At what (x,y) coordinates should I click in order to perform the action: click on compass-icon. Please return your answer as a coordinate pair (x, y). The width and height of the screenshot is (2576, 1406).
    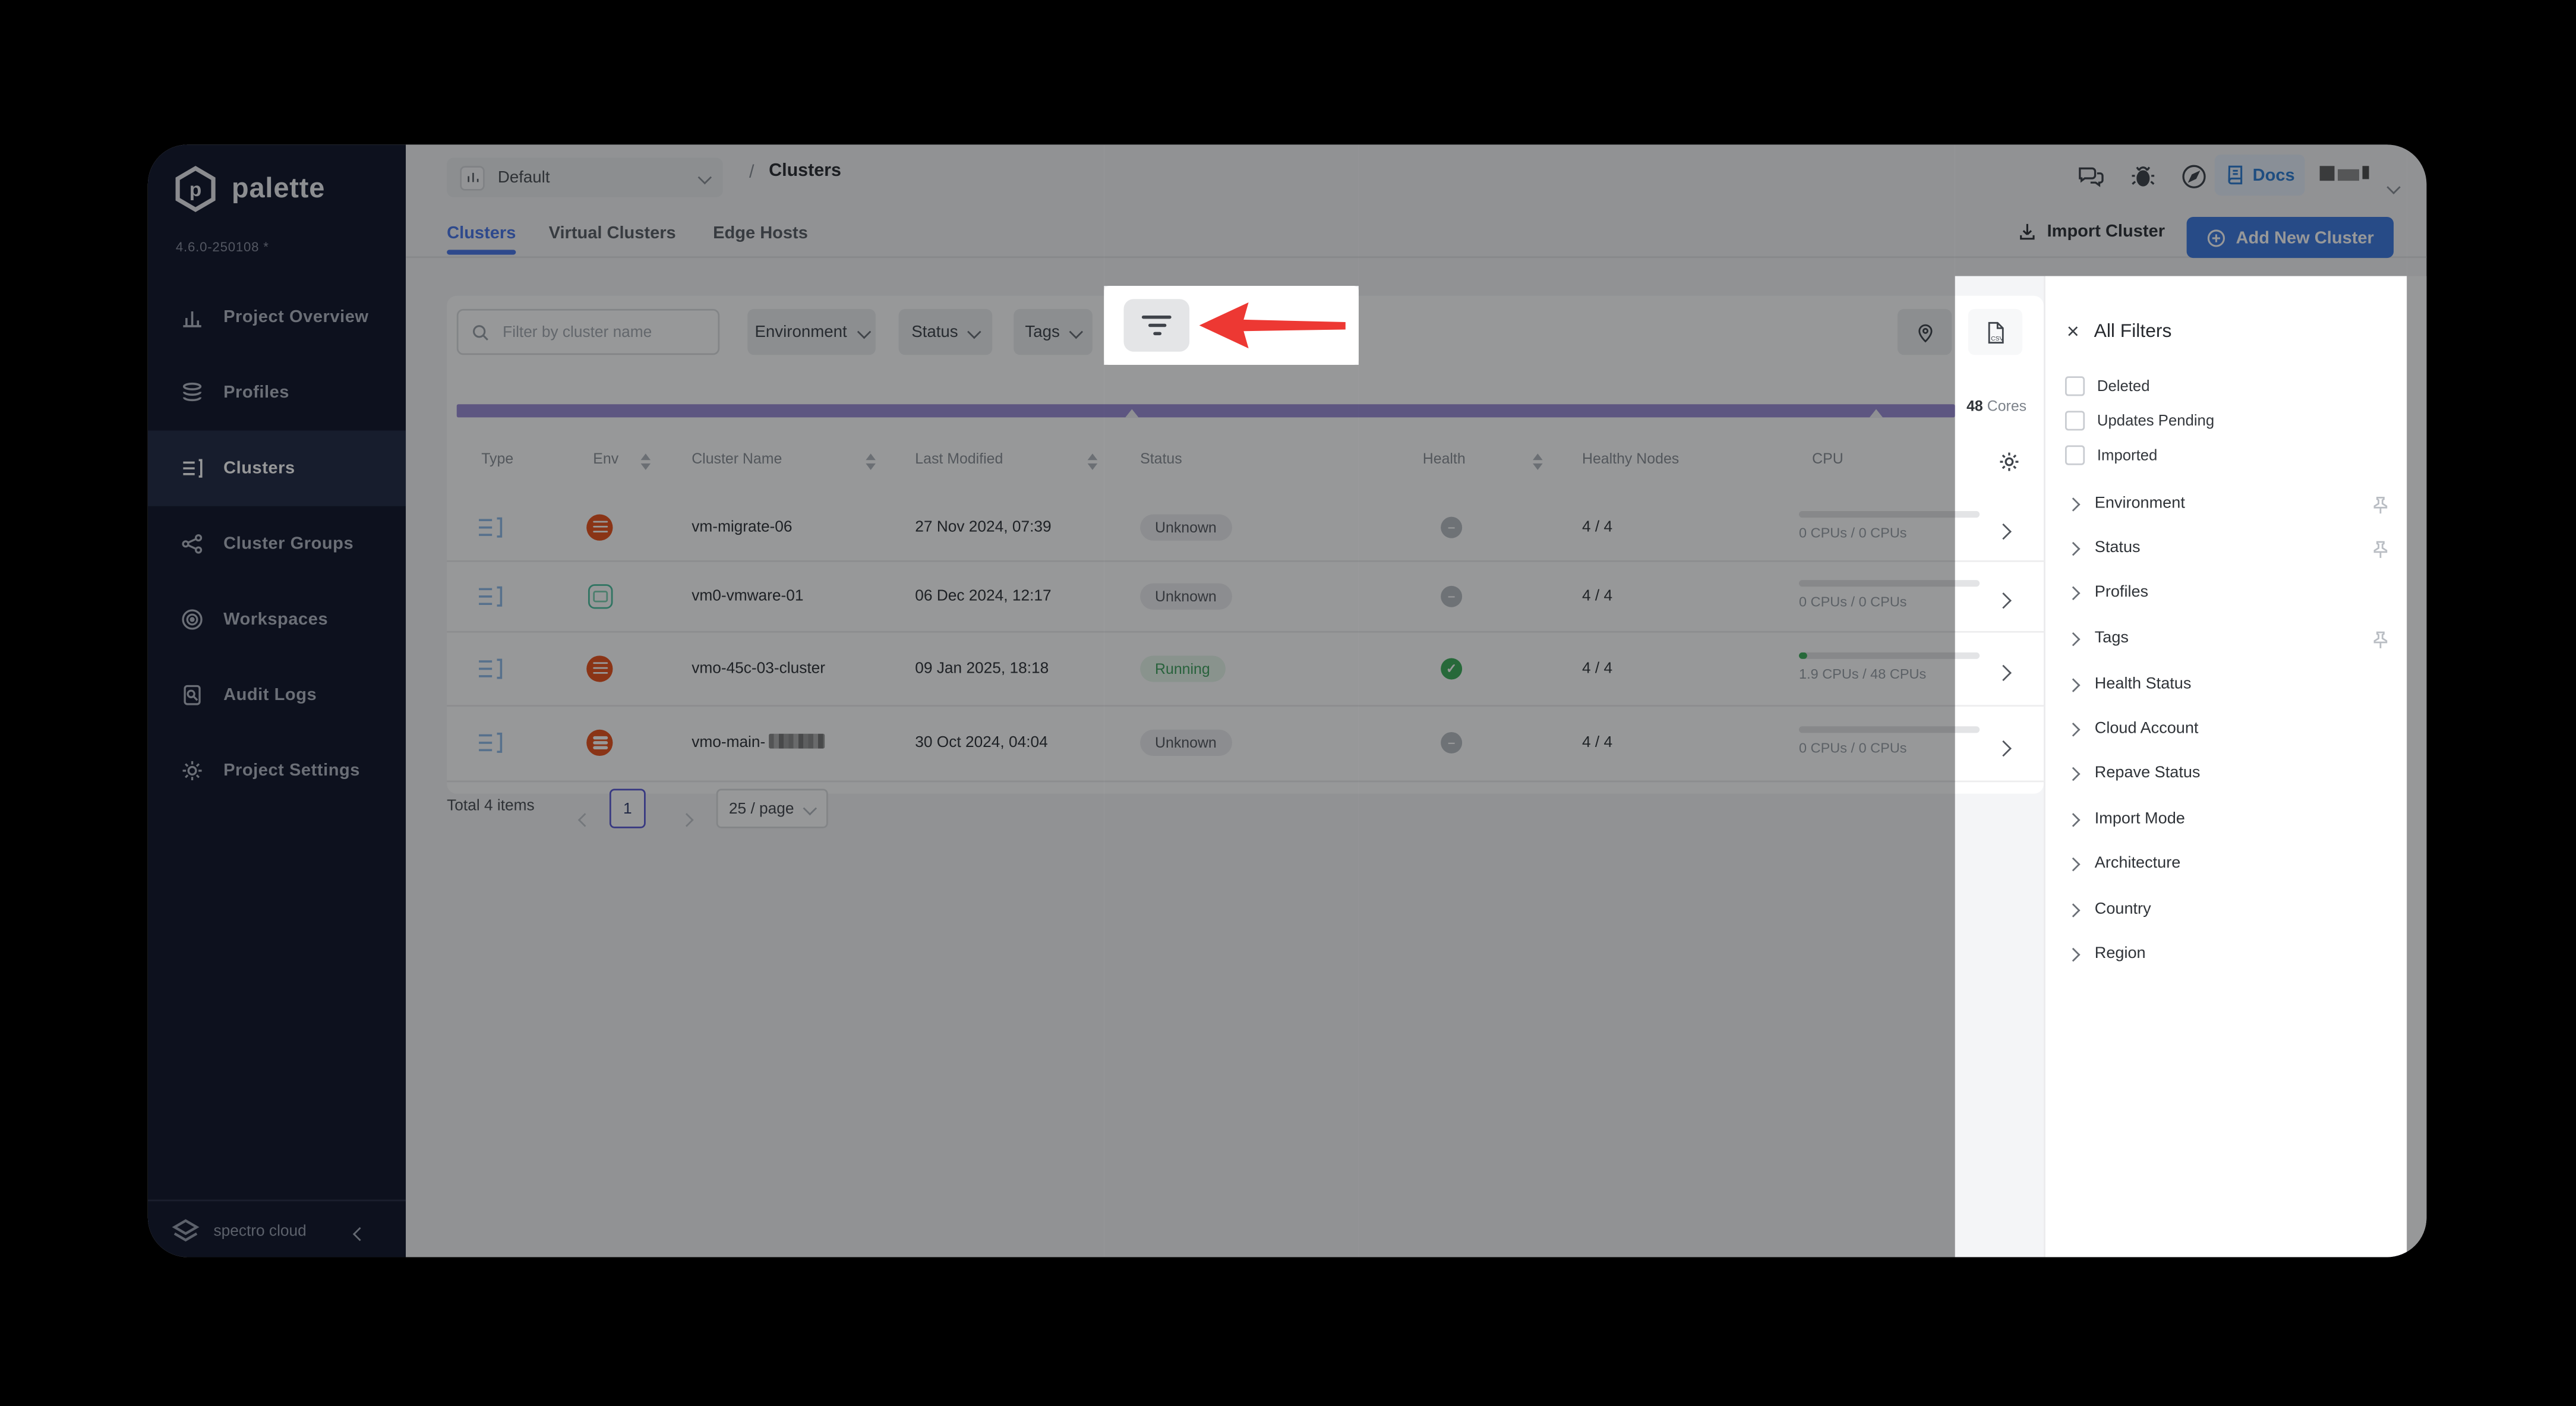
    Looking at the image, I should click on (2194, 177).